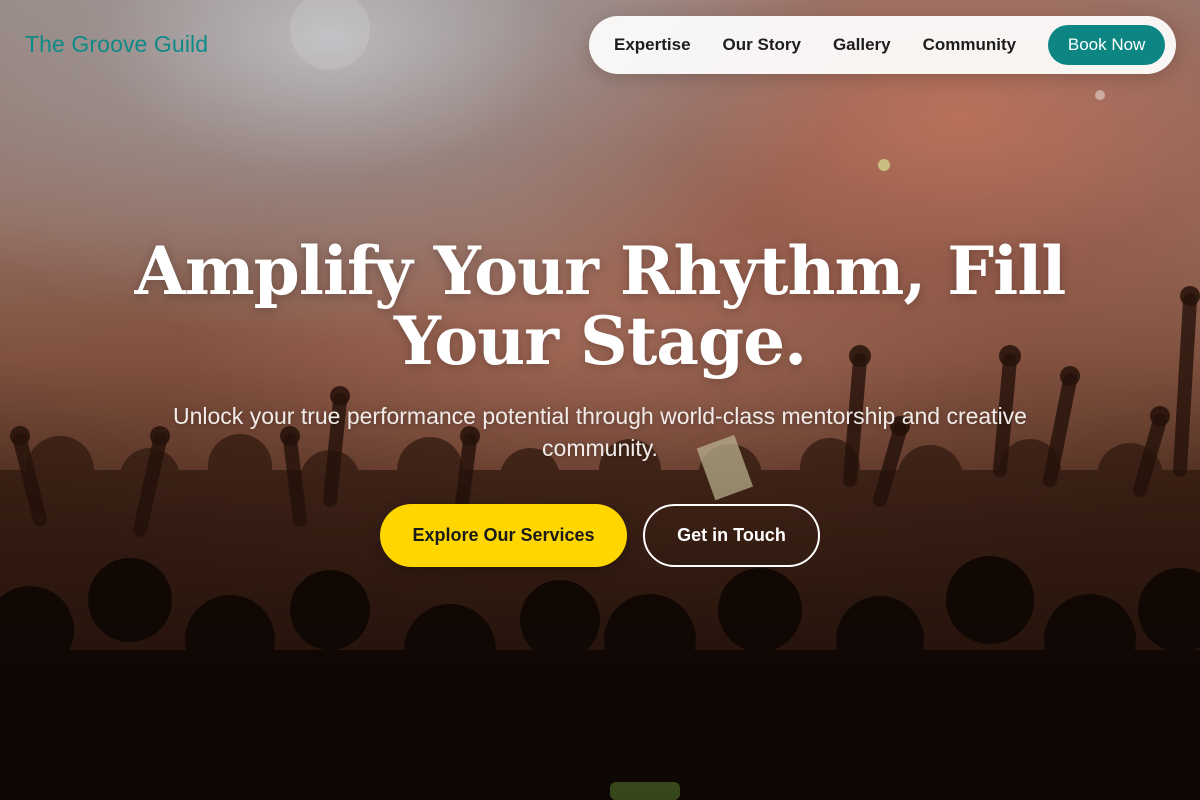 The height and width of the screenshot is (800, 1200). What do you see at coordinates (503, 535) in the screenshot?
I see `explore-services-button: Explore Our Services` at bounding box center [503, 535].